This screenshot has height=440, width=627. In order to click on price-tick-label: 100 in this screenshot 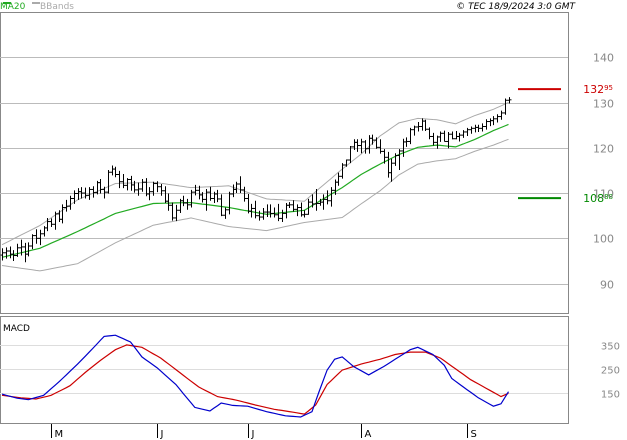, I will do `click(603, 239)`.